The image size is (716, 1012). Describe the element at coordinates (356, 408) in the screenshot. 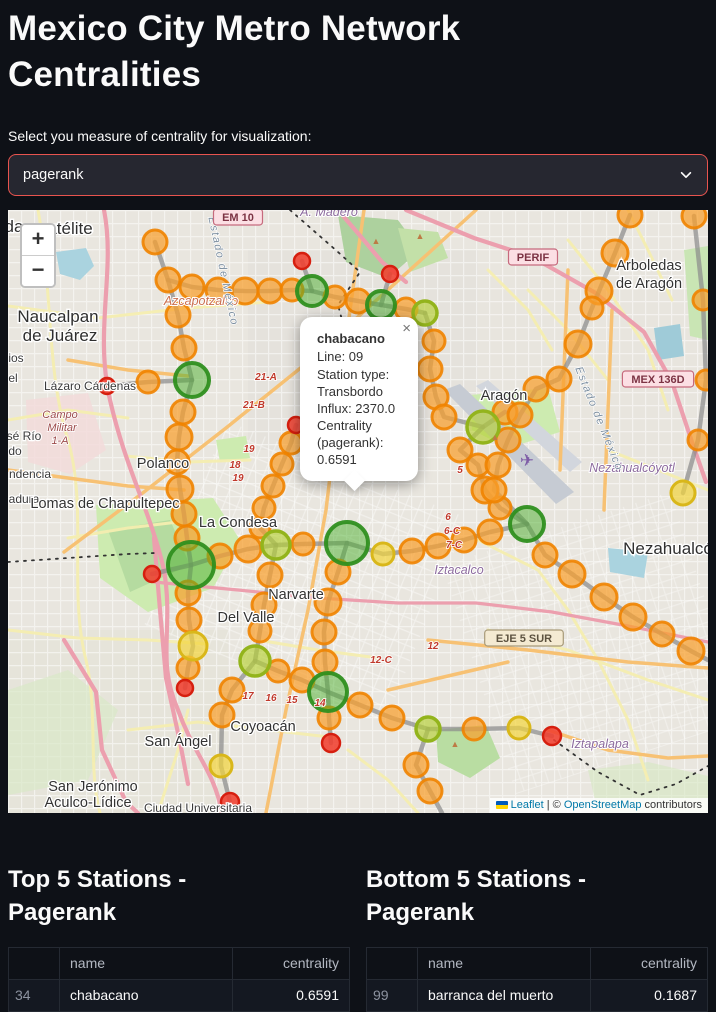

I see `popup-detail-line: Influx: 2370.0` at that location.